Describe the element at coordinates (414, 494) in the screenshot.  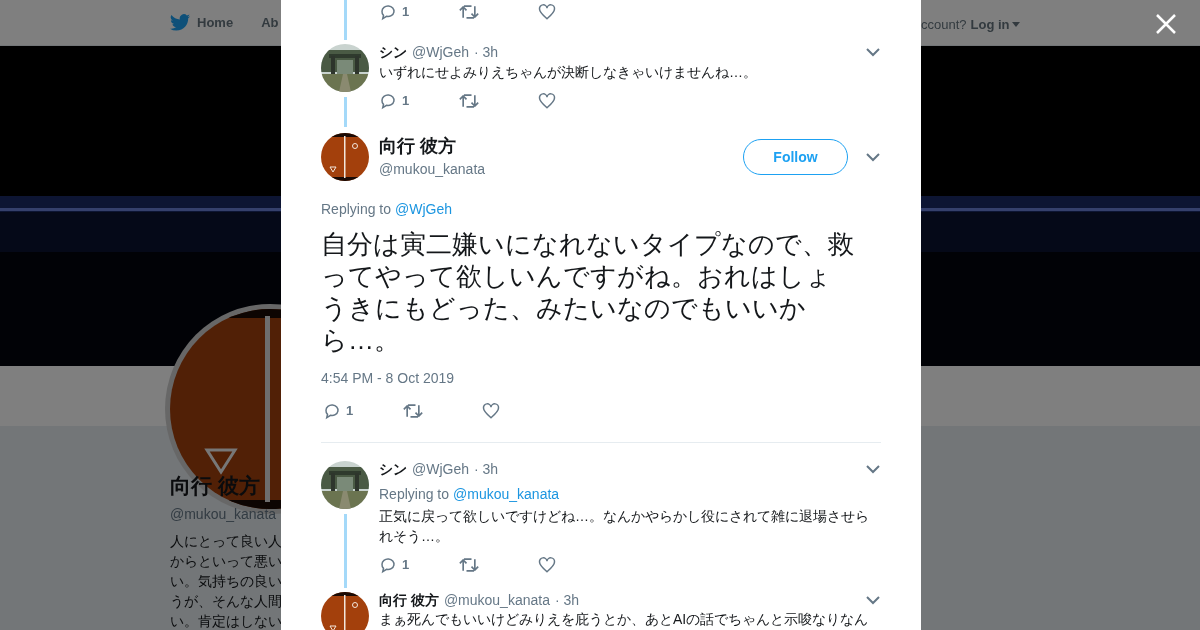
I see `replying-label: Replying to` at that location.